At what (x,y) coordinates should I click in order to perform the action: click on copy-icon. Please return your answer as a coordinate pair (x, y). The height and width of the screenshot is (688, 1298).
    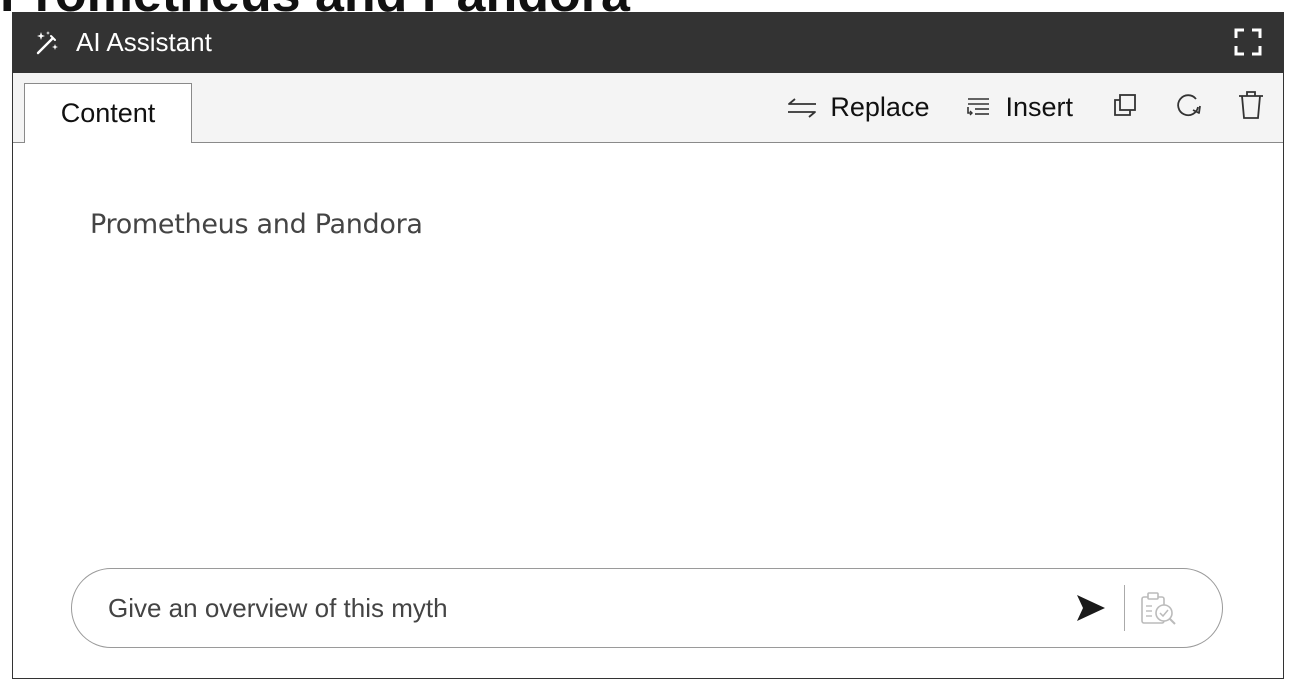
    Looking at the image, I should click on (1125, 107).